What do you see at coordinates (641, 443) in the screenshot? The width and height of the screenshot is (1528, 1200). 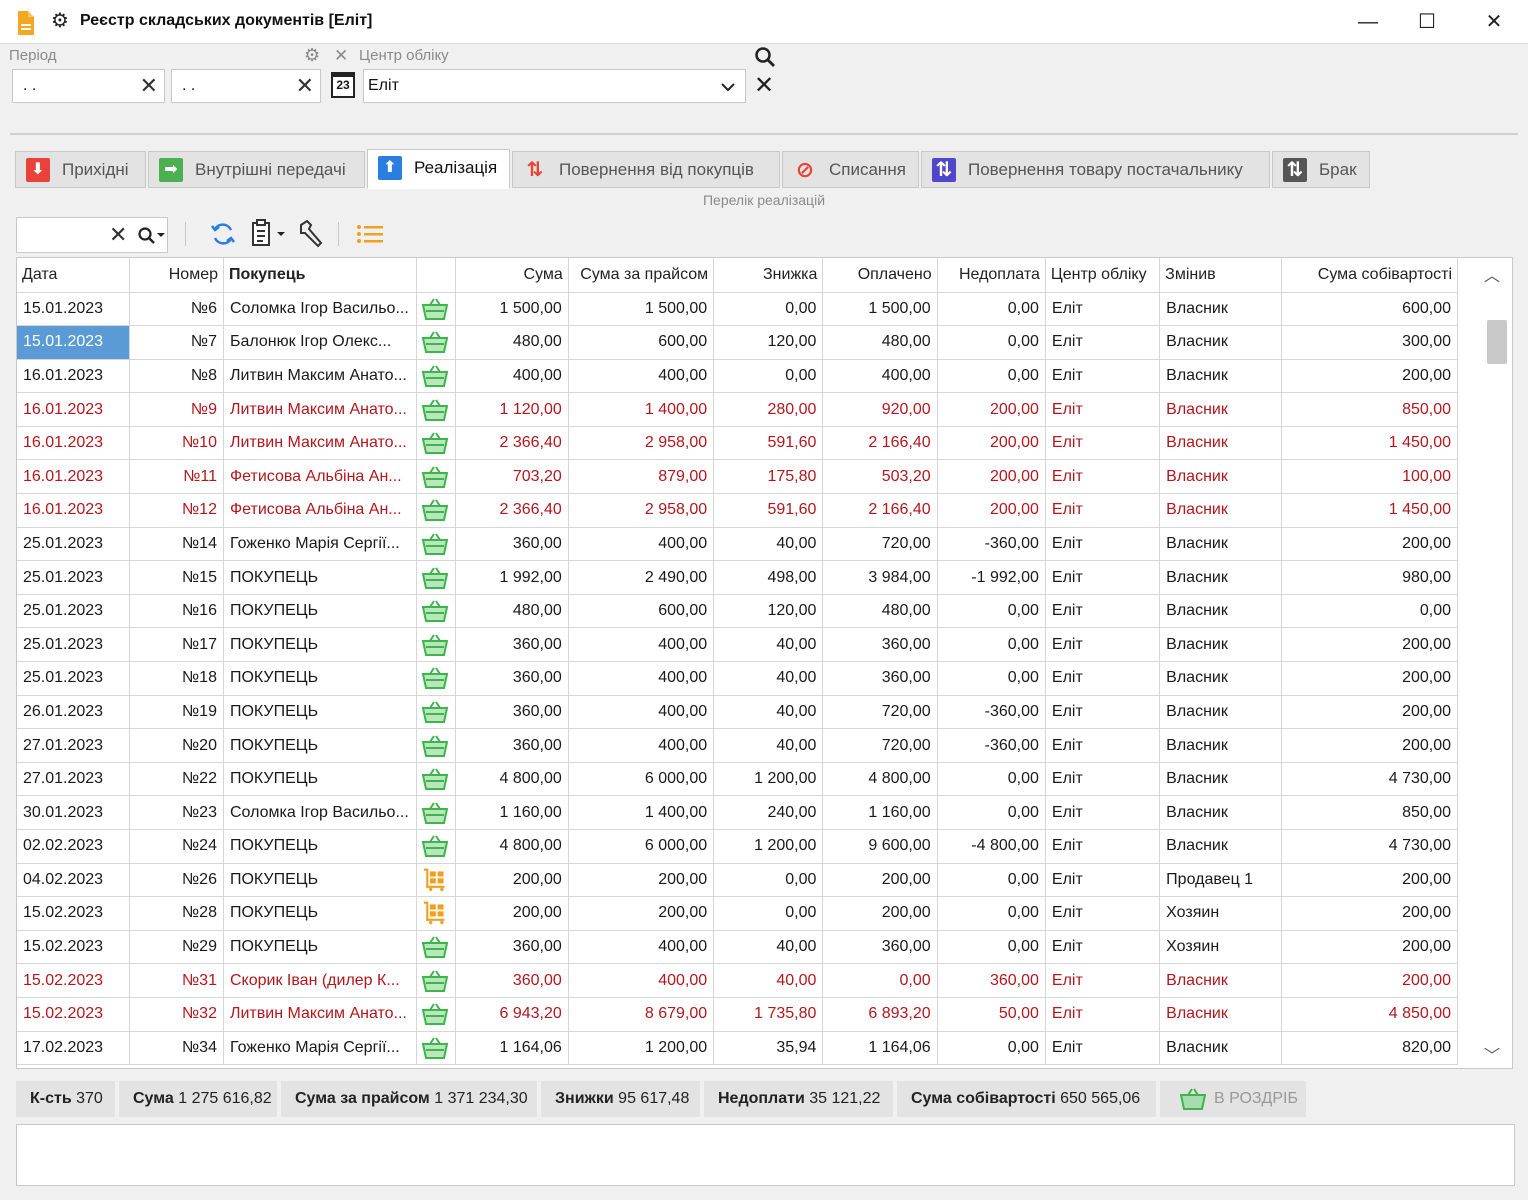 I see `cell-price-sum: 2 958,00` at bounding box center [641, 443].